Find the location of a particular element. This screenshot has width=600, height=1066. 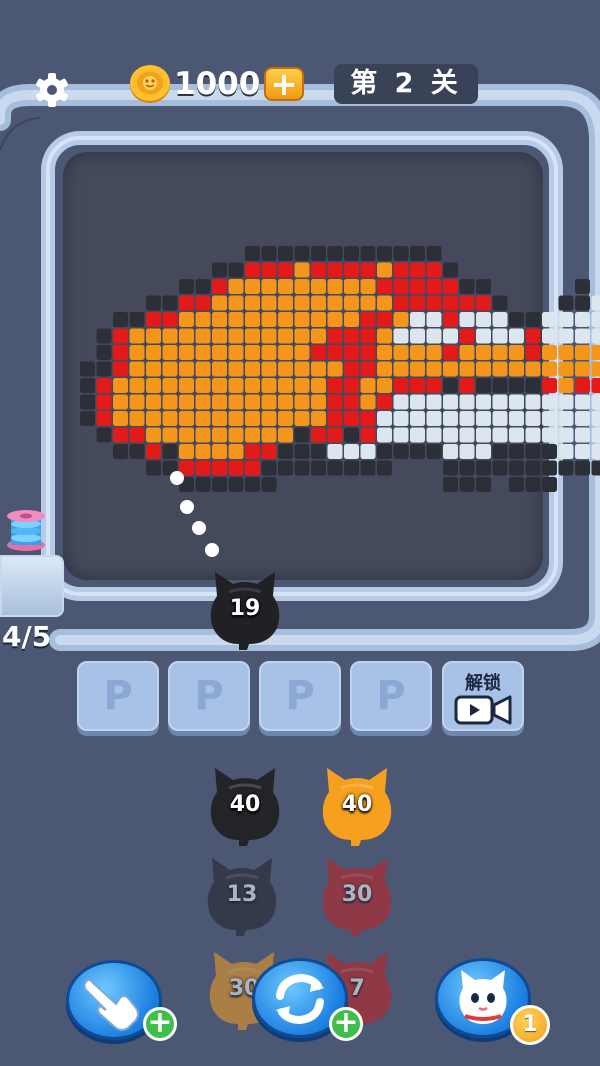

queue-cat-count: 13 is located at coordinates (242, 894).